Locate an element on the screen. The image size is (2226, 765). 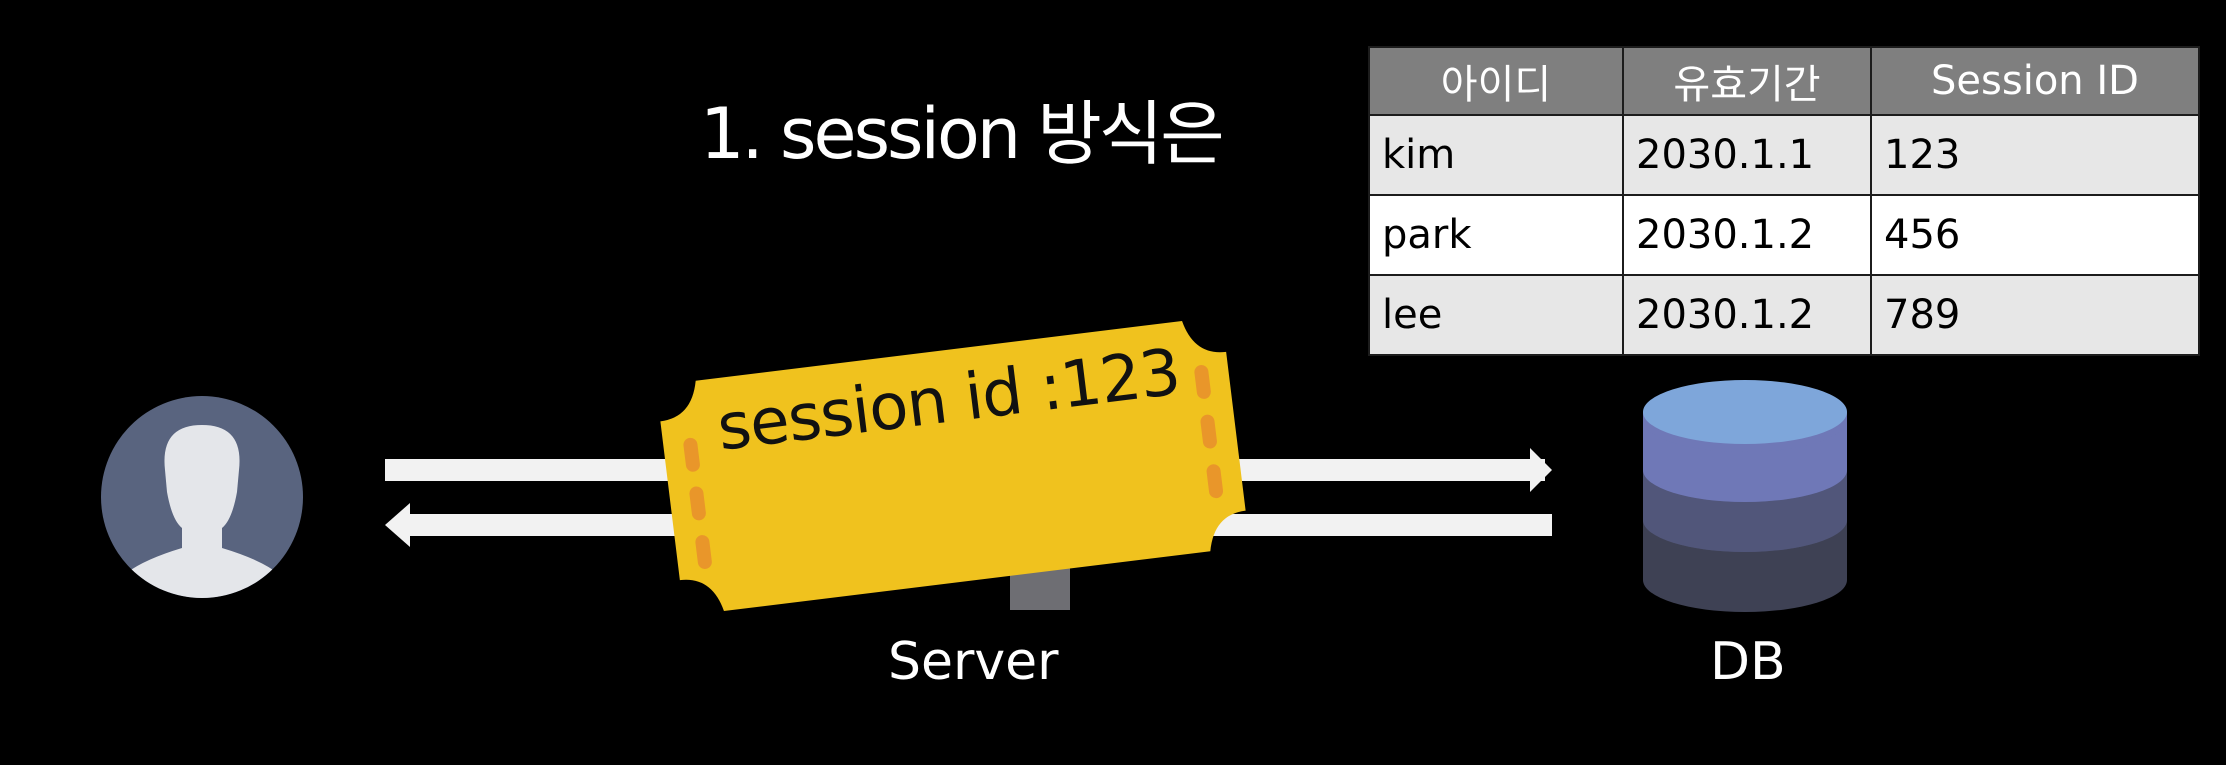
table-cell: 789 is located at coordinates (2035, 315).